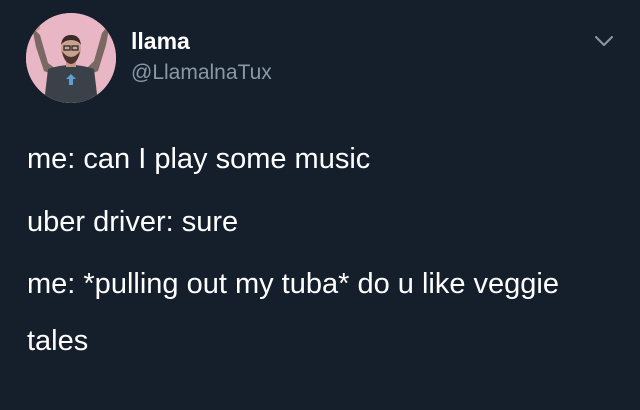  Describe the element at coordinates (201, 73) in the screenshot. I see `username-handle: @LlamalnaTux` at that location.